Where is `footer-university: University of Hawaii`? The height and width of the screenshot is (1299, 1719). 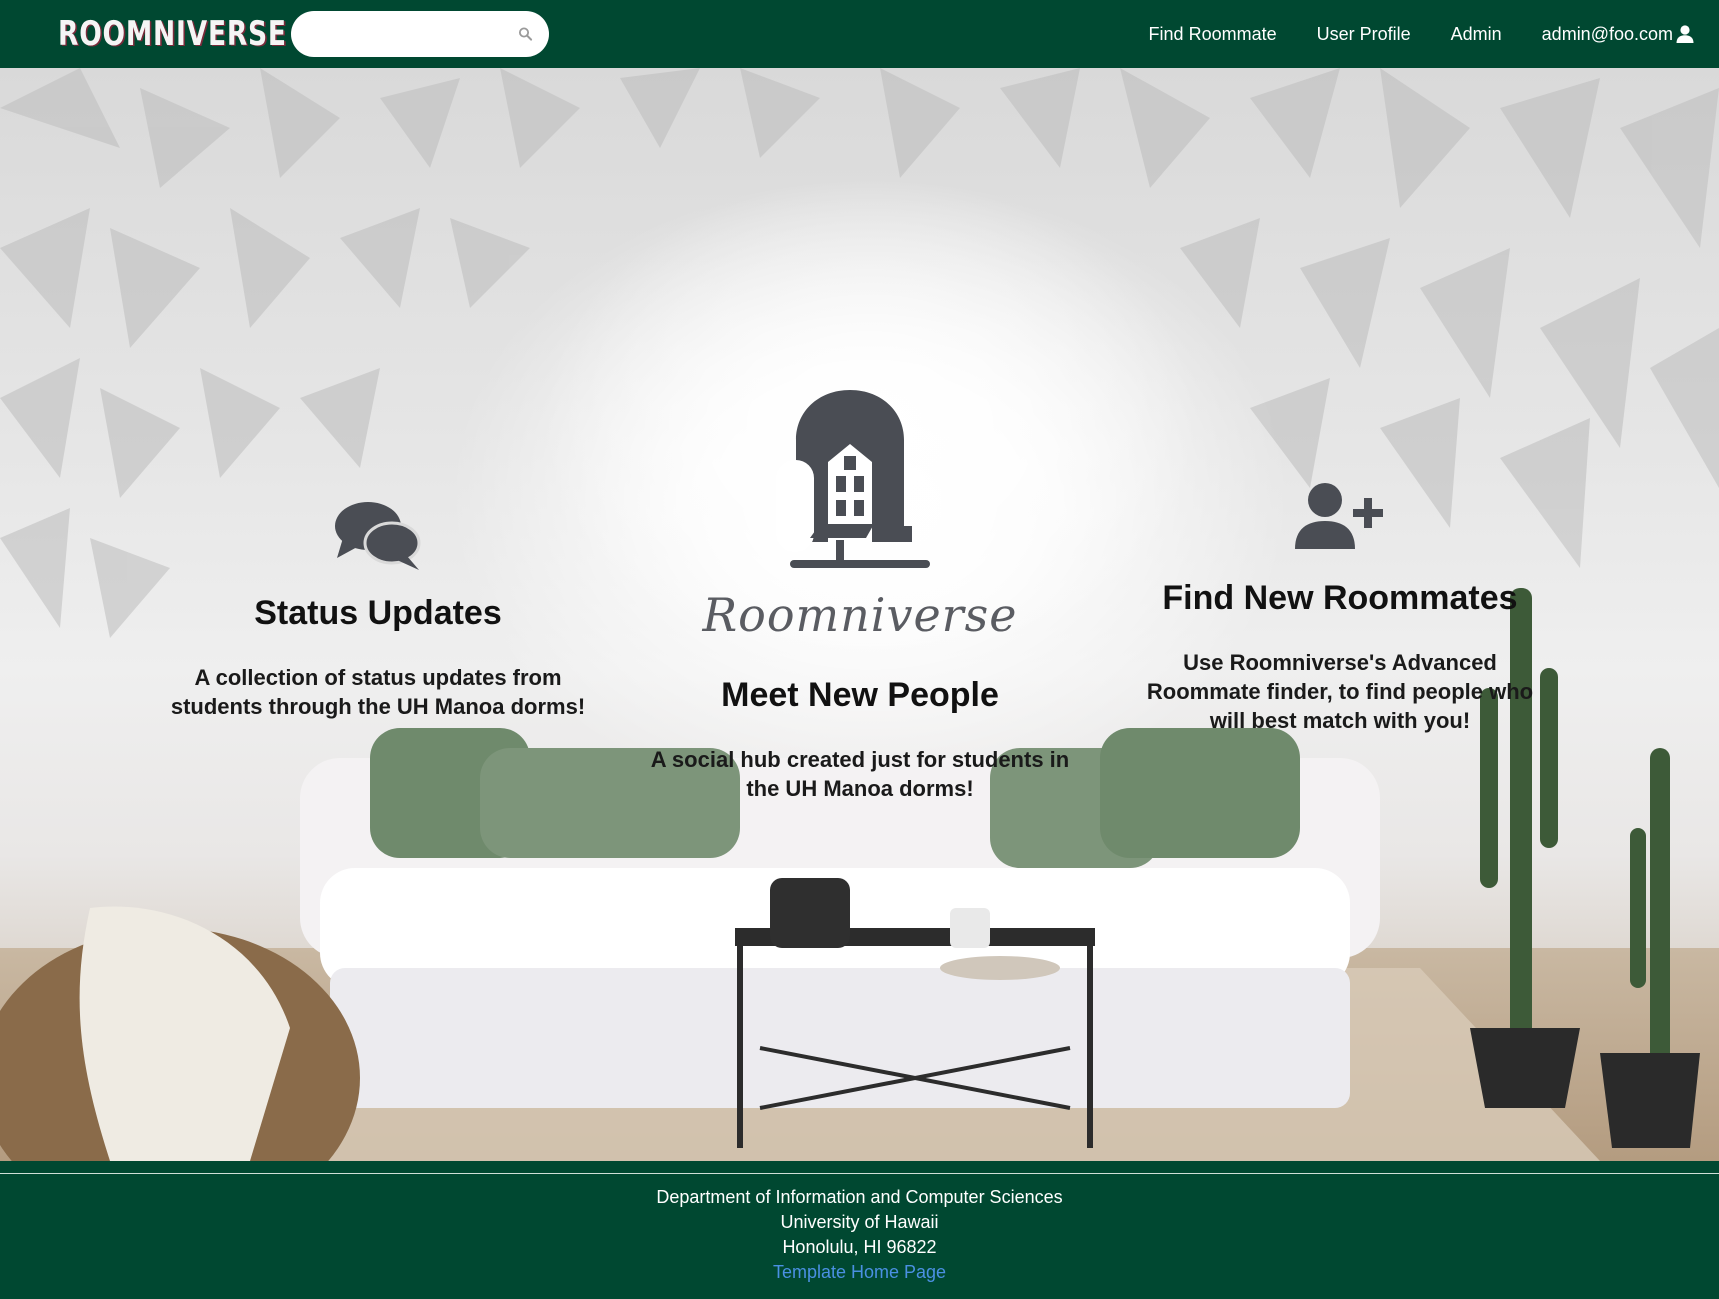
footer-university: University of Hawaii is located at coordinates (859, 1222).